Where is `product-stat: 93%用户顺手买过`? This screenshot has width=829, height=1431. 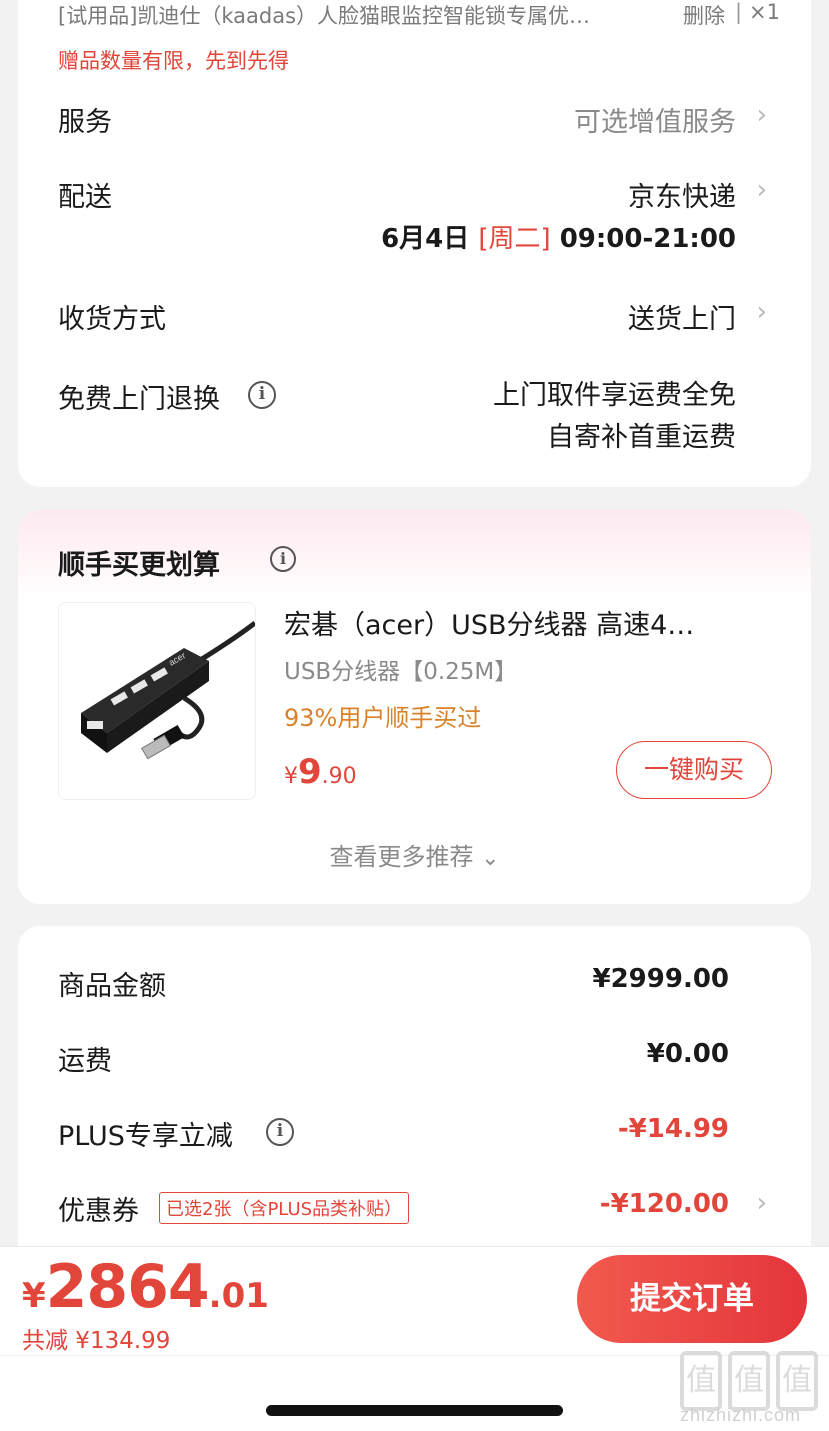
product-stat: 93%用户顺手买过 is located at coordinates (383, 718).